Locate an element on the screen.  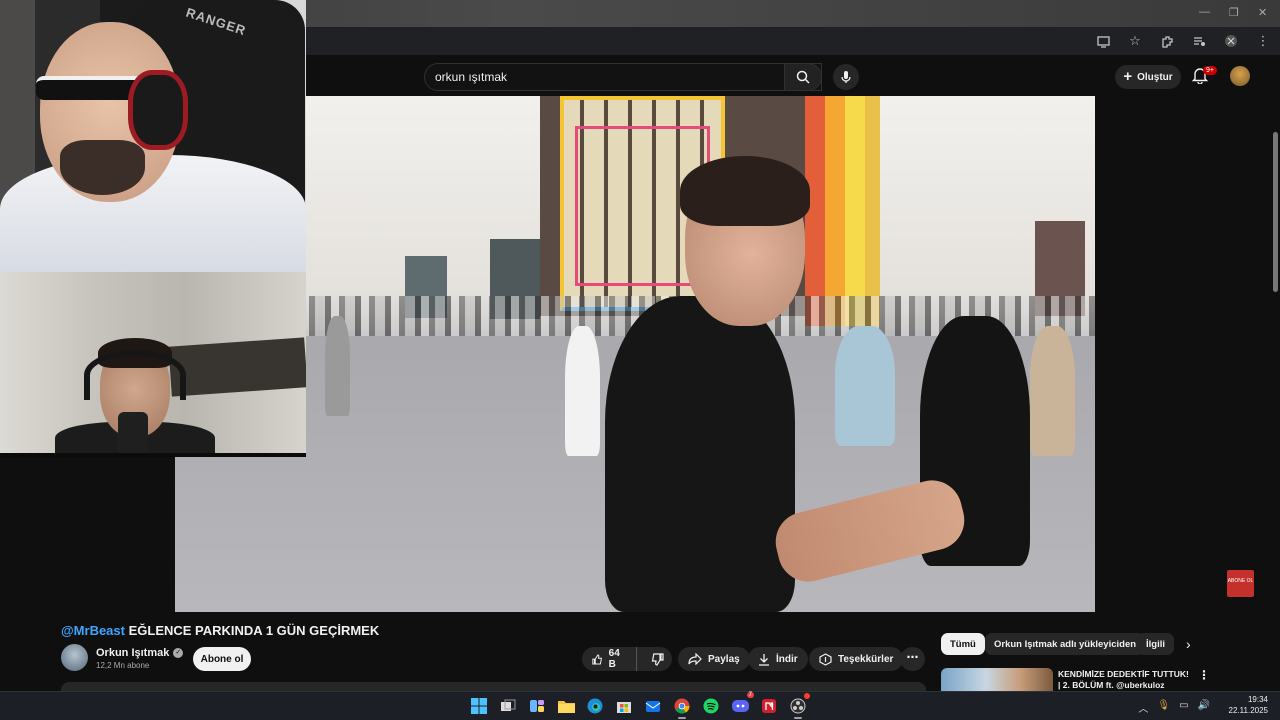
outlook-mail-icon is located at coordinates (653, 706).